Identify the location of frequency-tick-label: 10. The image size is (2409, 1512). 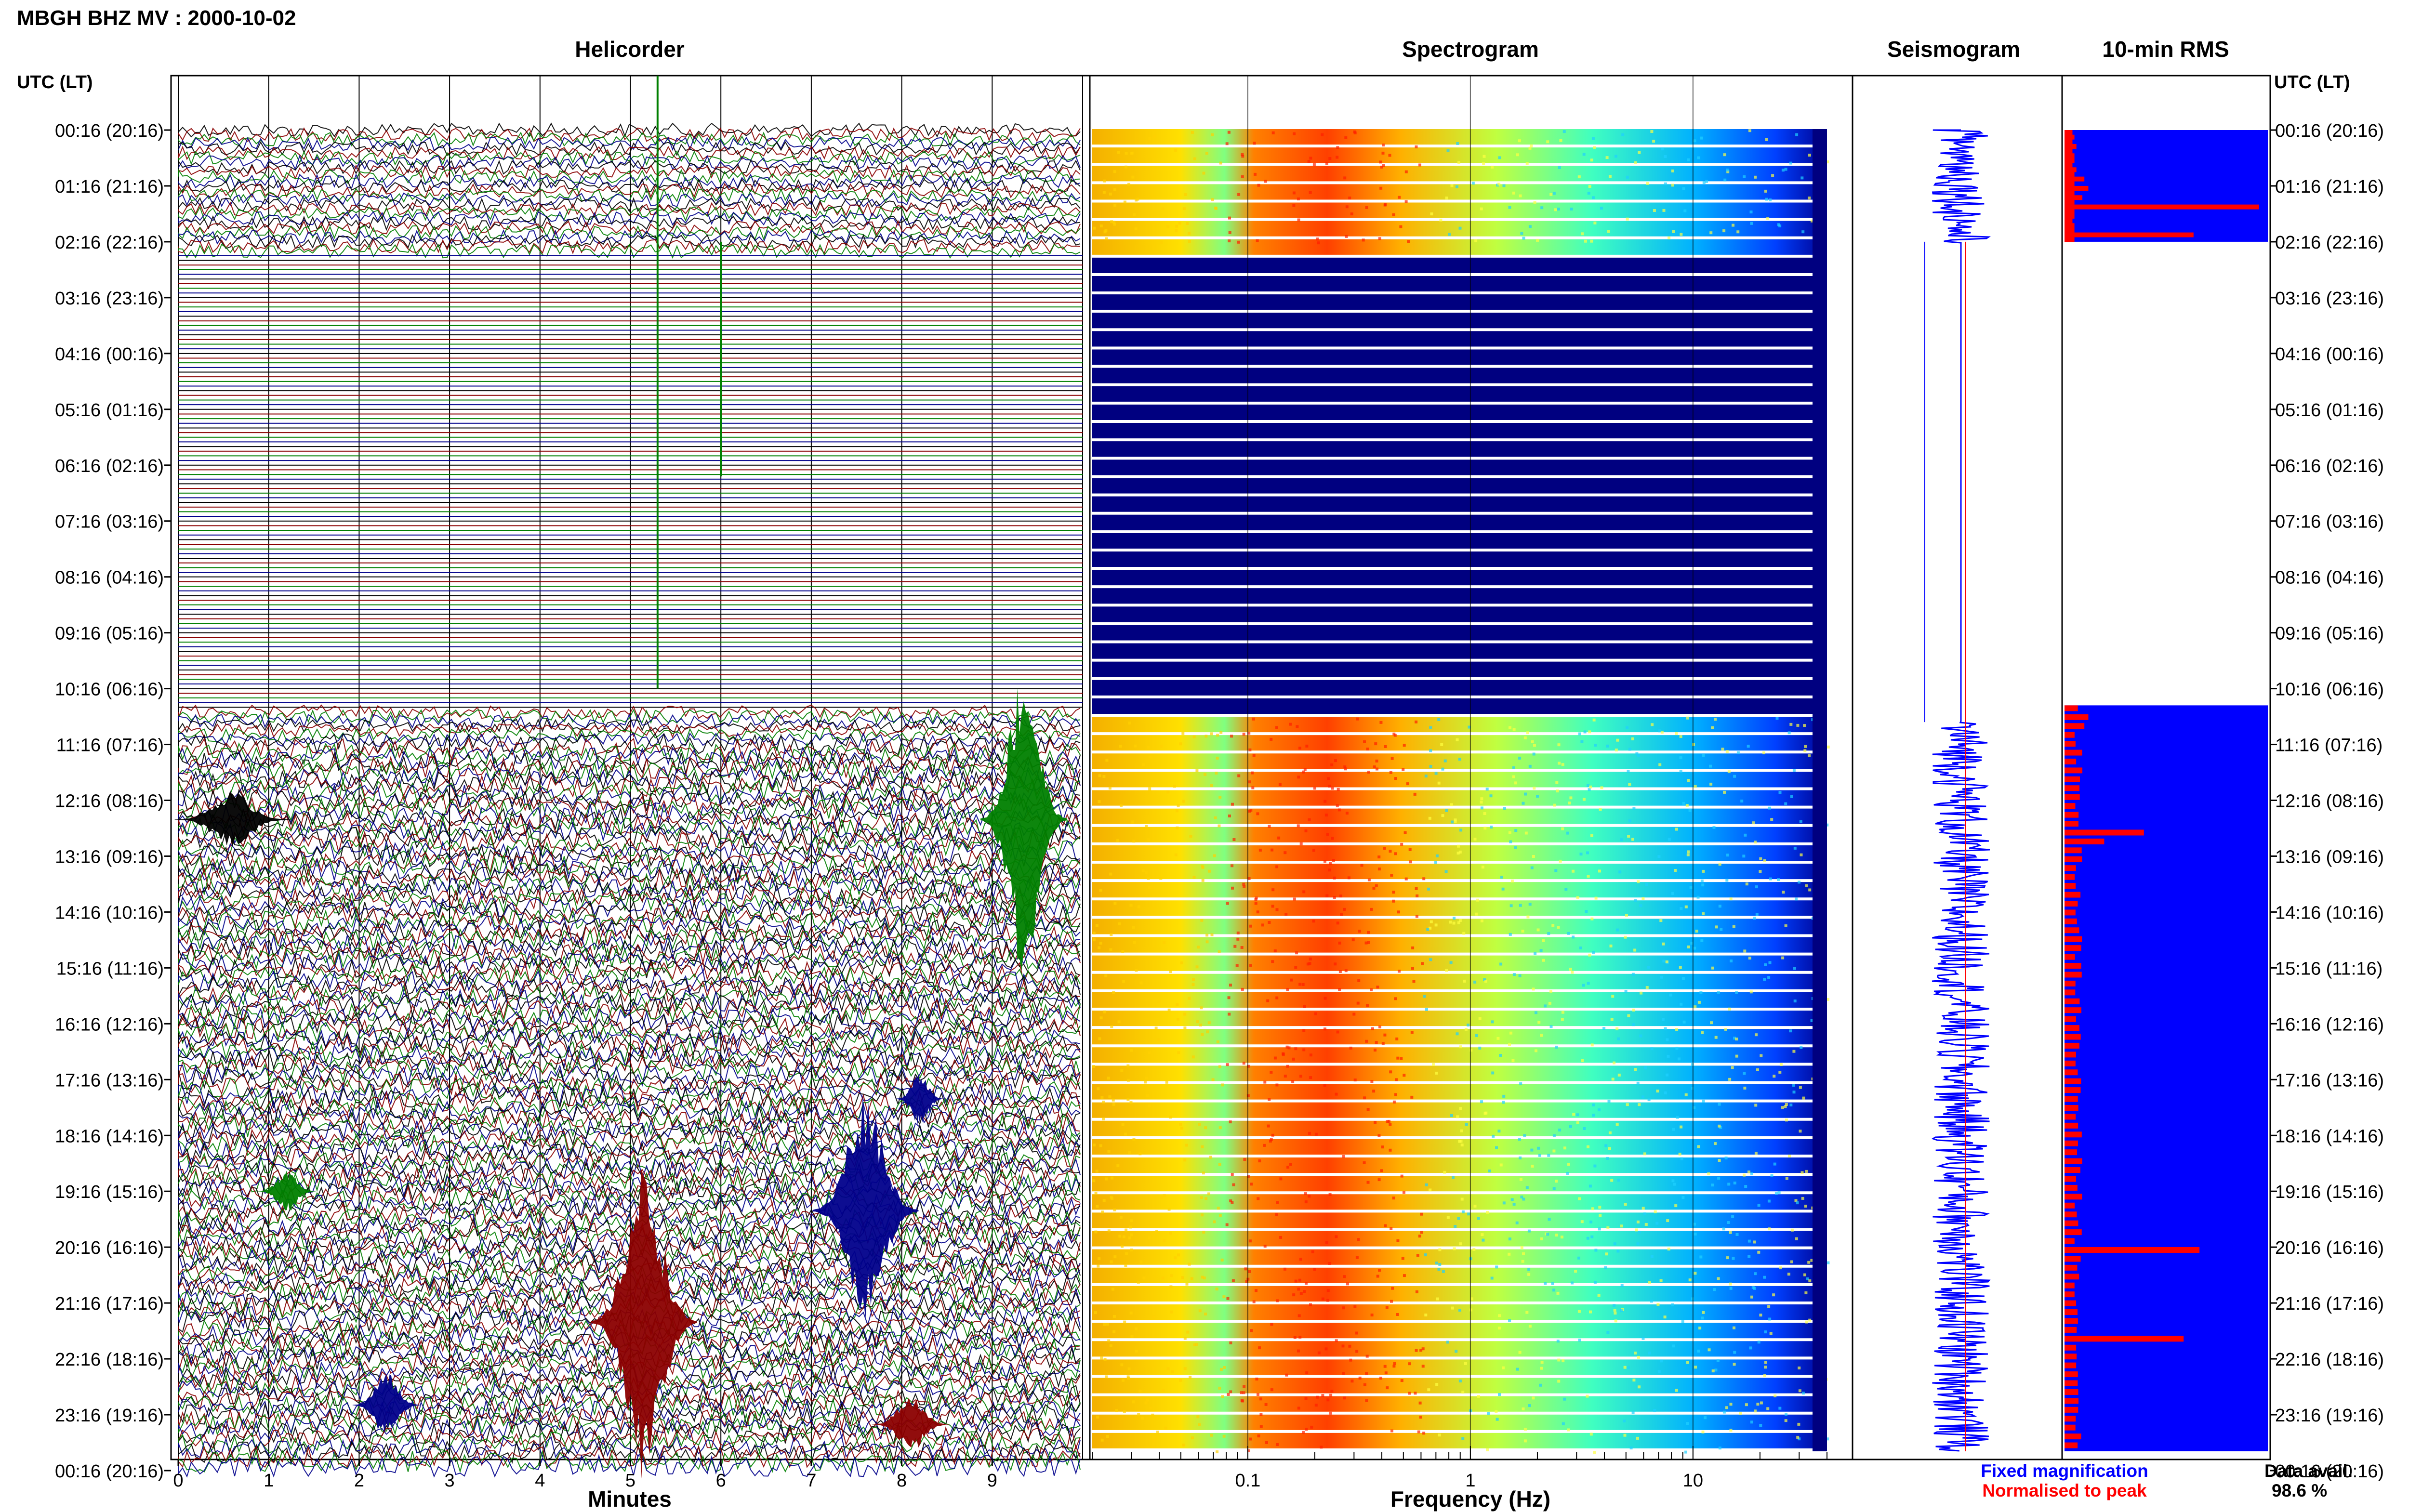
(1693, 1481).